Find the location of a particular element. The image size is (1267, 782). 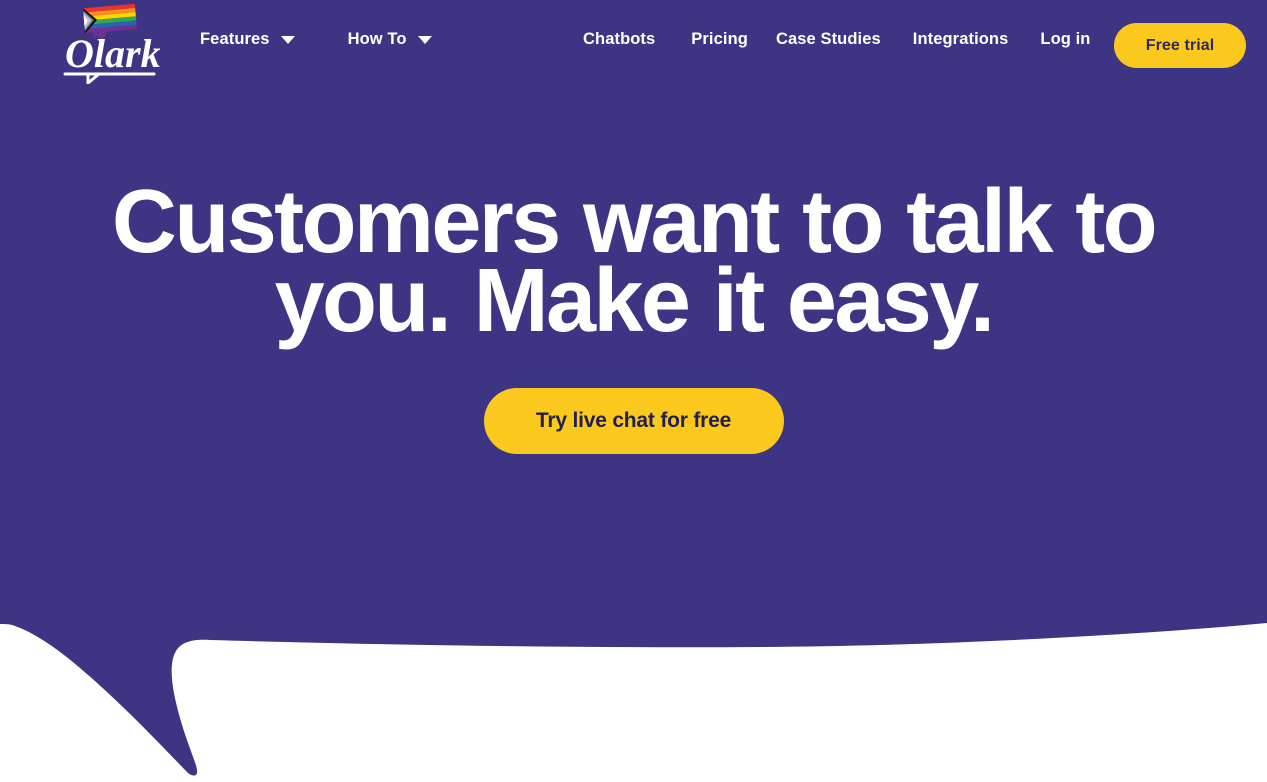

hero-cta-wrapper: Try live chat for free is located at coordinates (633, 421).